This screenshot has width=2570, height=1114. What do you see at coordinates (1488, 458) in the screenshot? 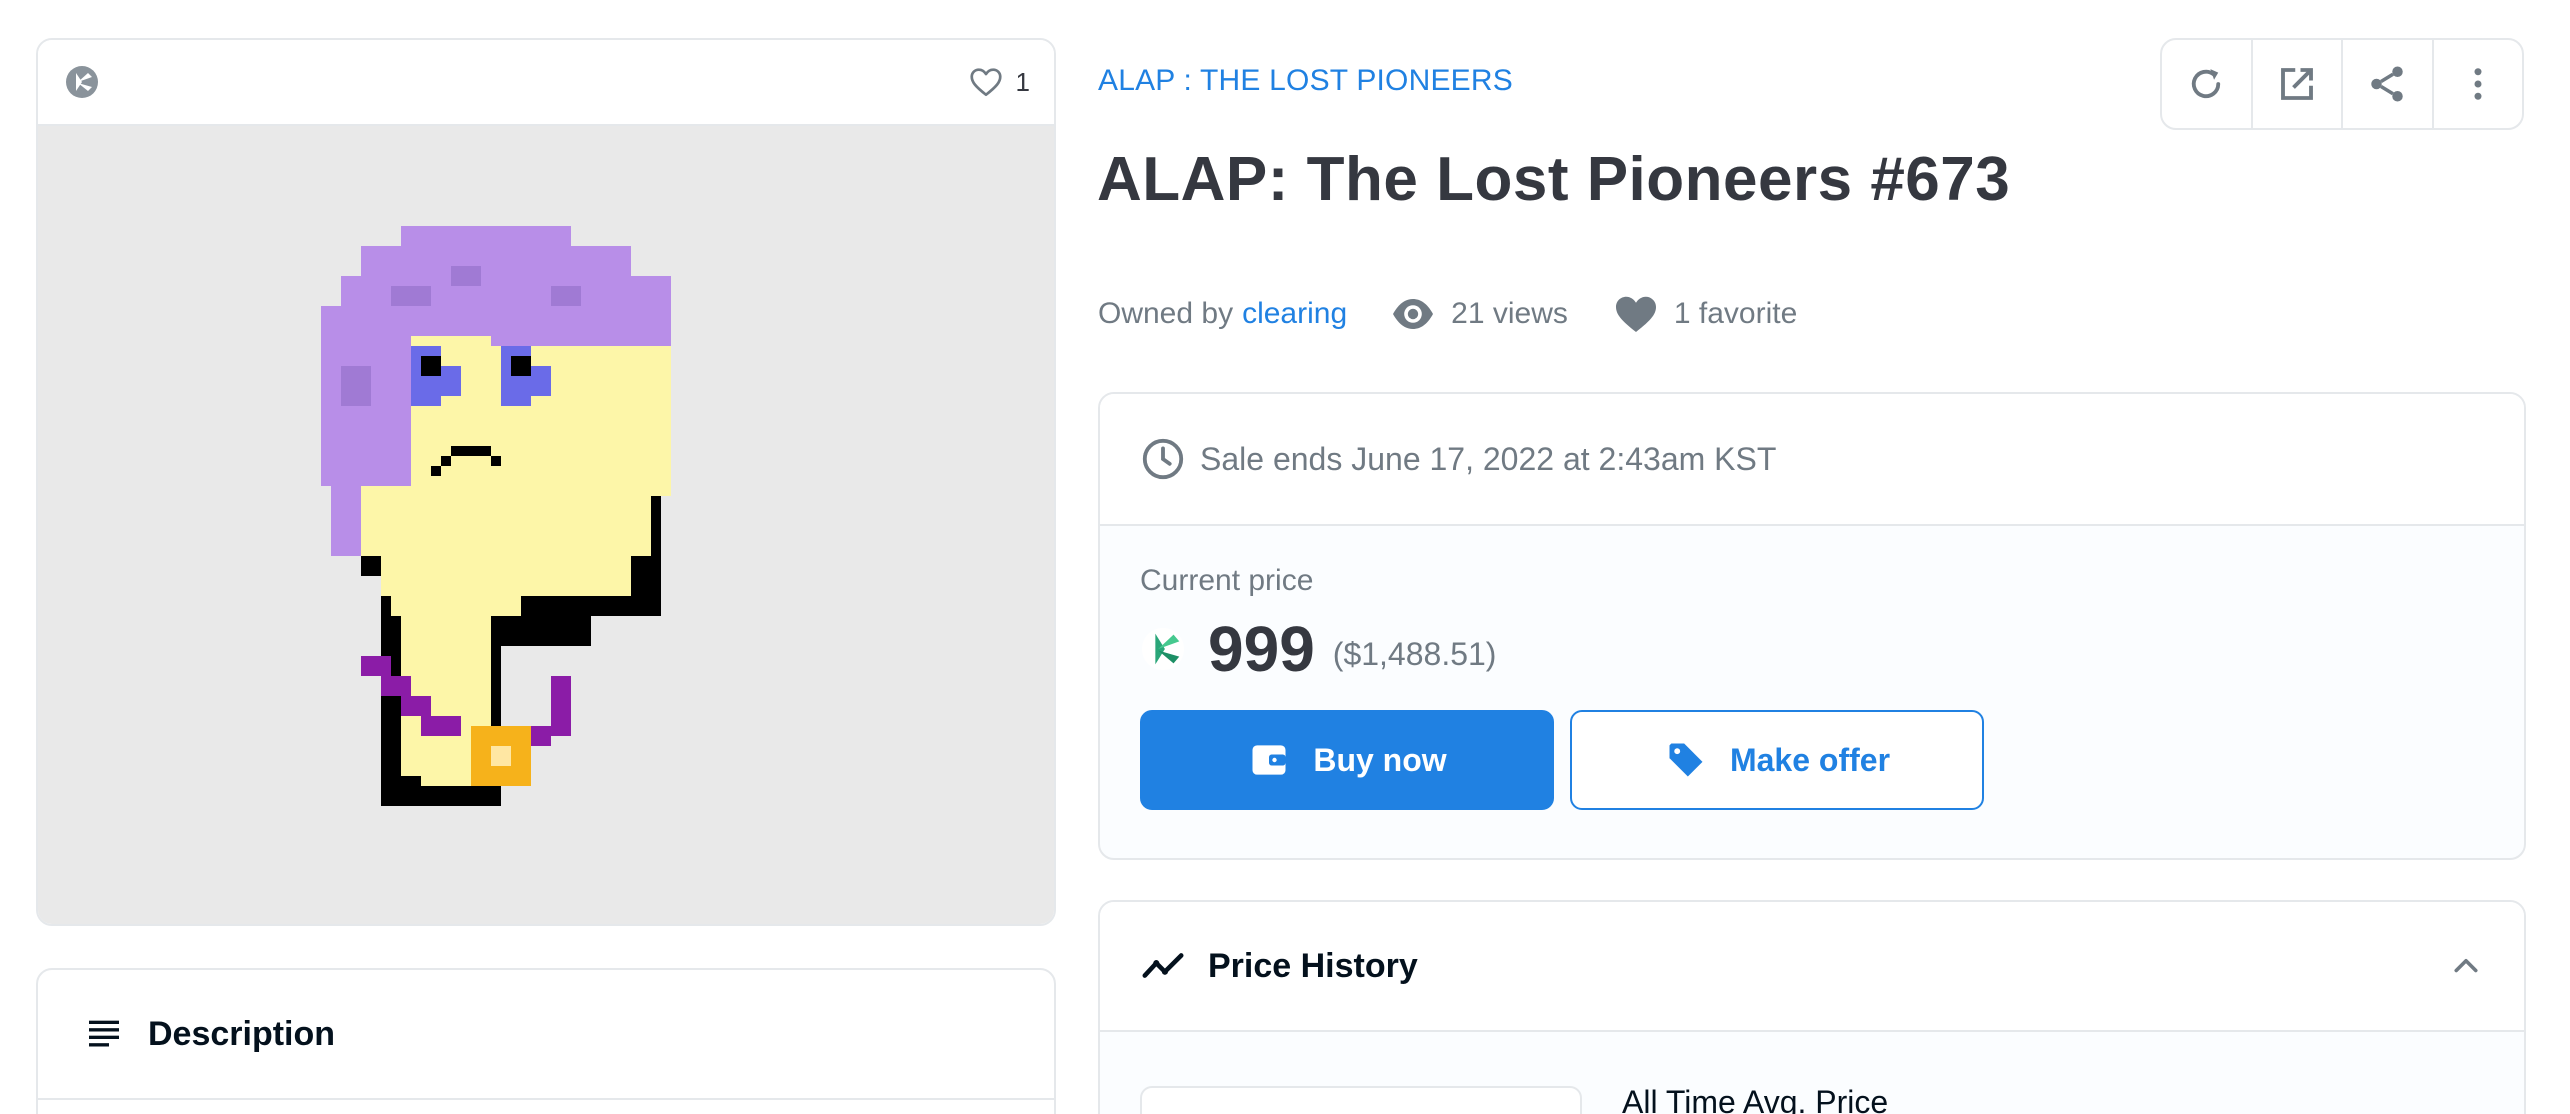
I see `sale-ends-text: Sale ends June 17, 2022 at 2:43am KST` at bounding box center [1488, 458].